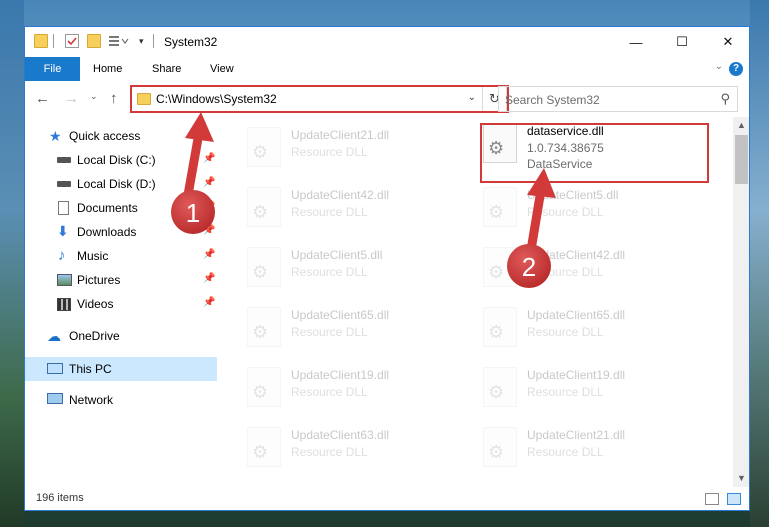 The width and height of the screenshot is (769, 527). What do you see at coordinates (52, 69) in the screenshot?
I see `tab-file: File` at bounding box center [52, 69].